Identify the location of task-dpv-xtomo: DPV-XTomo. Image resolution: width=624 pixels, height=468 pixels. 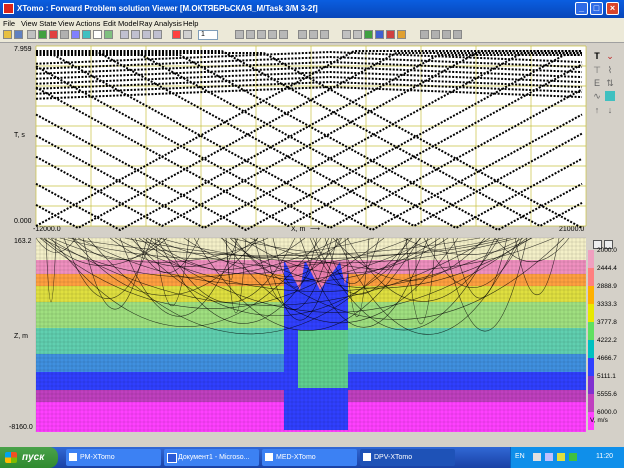
(407, 457).